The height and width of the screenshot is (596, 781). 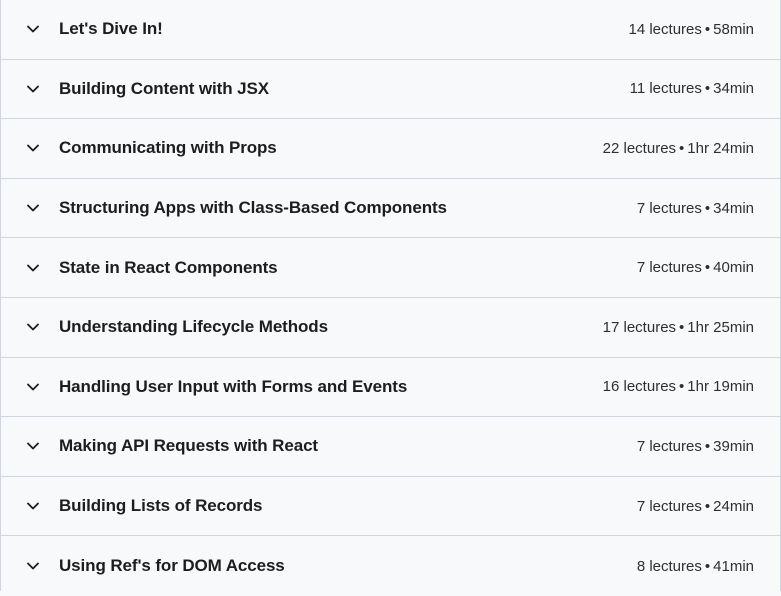 I want to click on section-duration: 24min, so click(x=733, y=506).